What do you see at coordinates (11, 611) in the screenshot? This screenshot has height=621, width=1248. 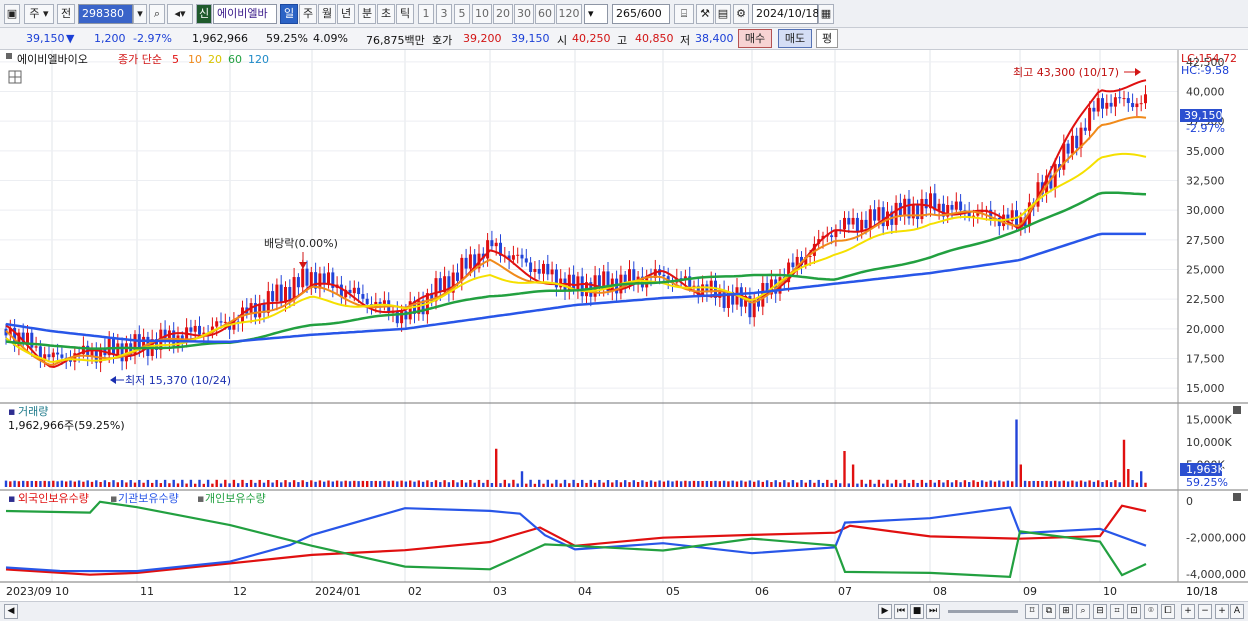 I see `scroll-left-icon: ◀` at bounding box center [11, 611].